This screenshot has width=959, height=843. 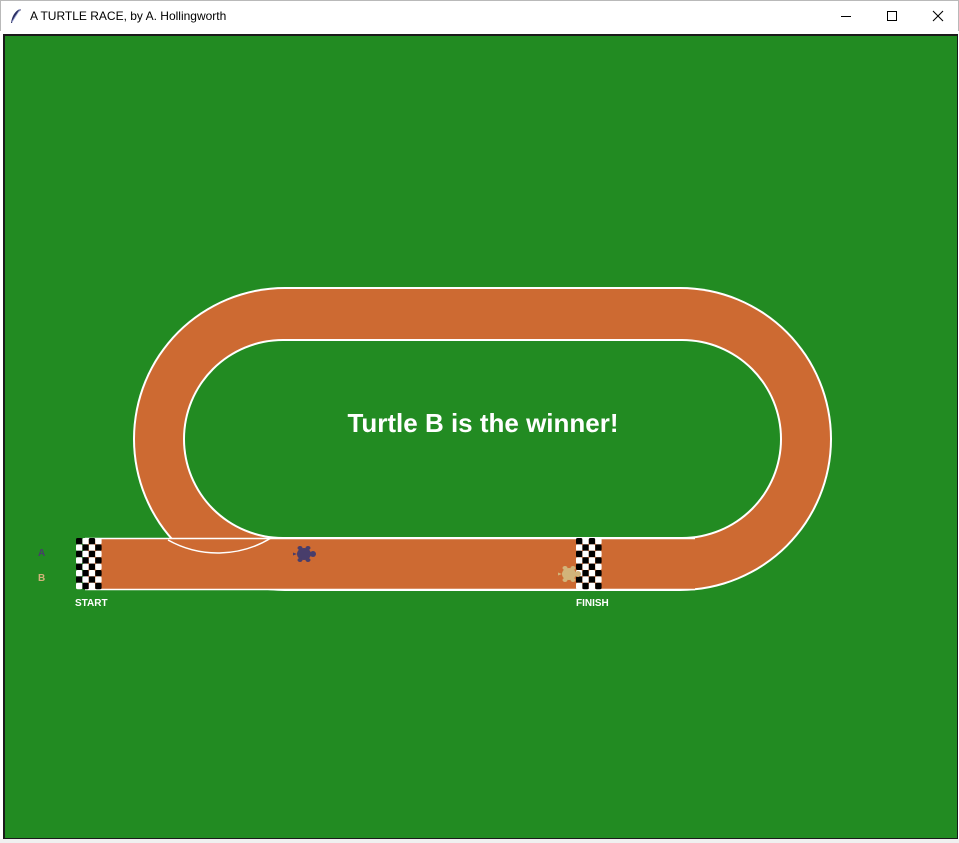 I want to click on lane-b-label: B, so click(x=41, y=578).